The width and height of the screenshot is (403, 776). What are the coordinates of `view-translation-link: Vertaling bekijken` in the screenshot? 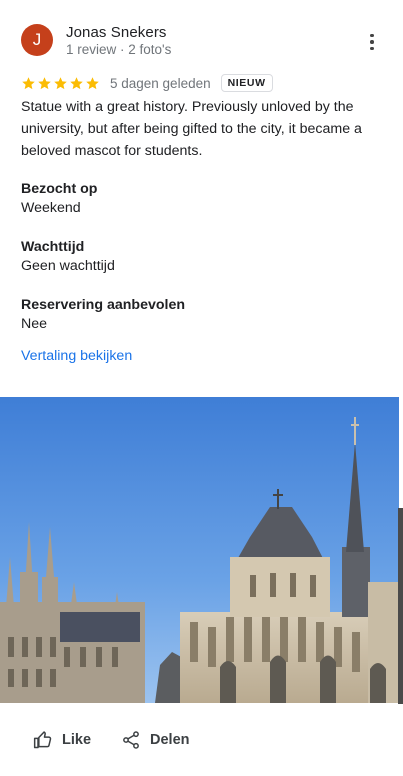 It's located at (76, 356).